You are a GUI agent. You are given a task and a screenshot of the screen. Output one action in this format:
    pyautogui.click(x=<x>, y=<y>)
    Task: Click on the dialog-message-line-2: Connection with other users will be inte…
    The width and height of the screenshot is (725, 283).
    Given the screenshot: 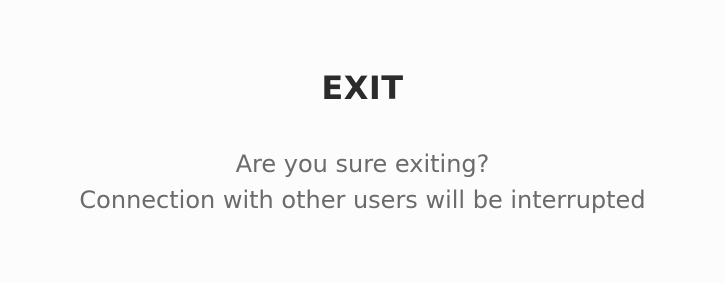 What is the action you would take?
    pyautogui.click(x=362, y=200)
    